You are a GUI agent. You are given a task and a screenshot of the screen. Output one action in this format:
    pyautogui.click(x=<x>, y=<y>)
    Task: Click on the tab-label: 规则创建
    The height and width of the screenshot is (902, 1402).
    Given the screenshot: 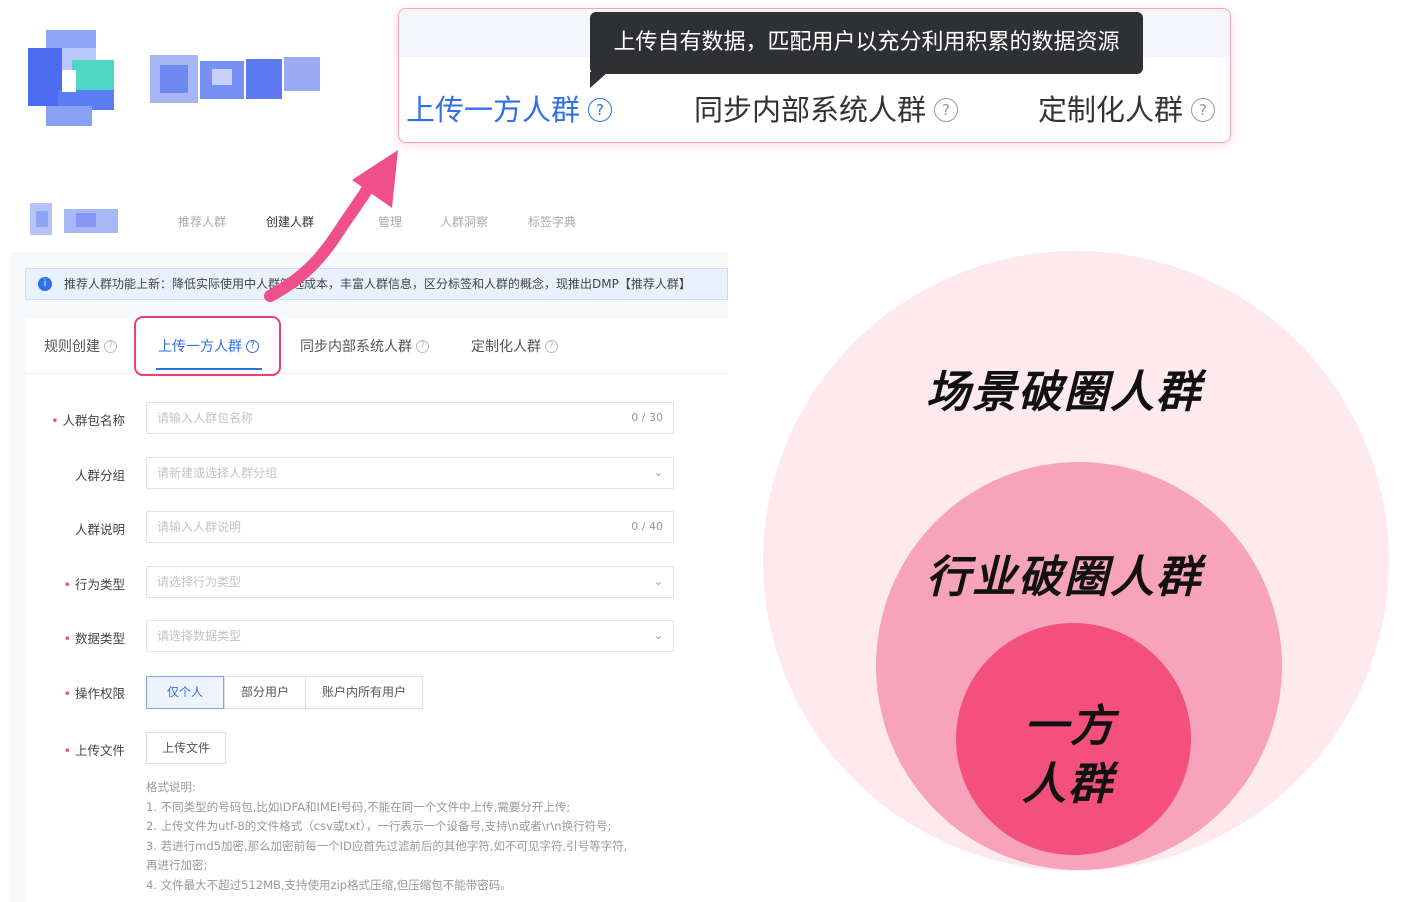 What is the action you would take?
    pyautogui.click(x=72, y=347)
    